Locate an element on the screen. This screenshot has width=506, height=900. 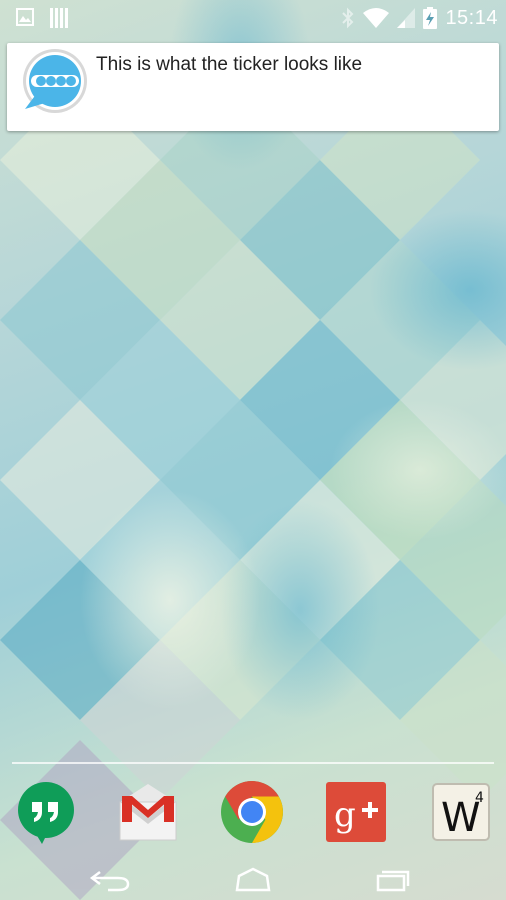
status-bar: 15:14 is located at coordinates (253, 18).